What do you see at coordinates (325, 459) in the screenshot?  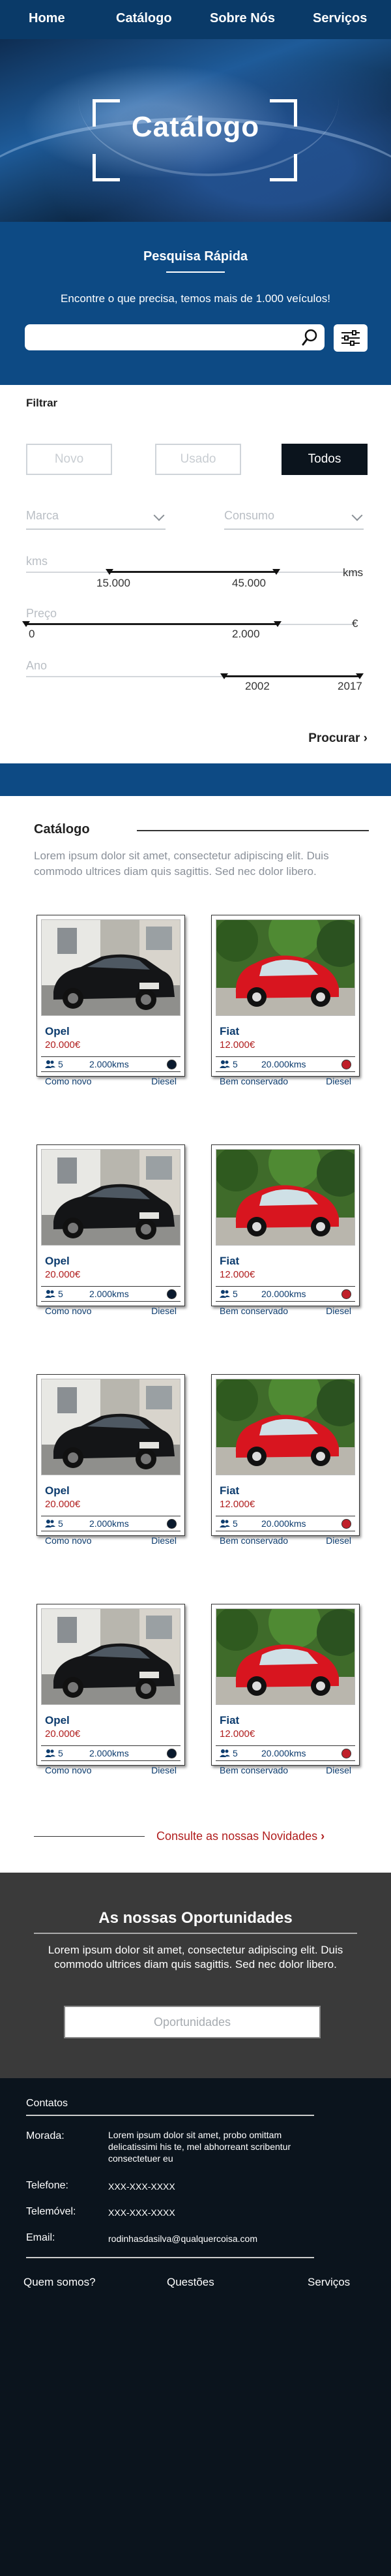 I see `toggle-todos: Todos` at bounding box center [325, 459].